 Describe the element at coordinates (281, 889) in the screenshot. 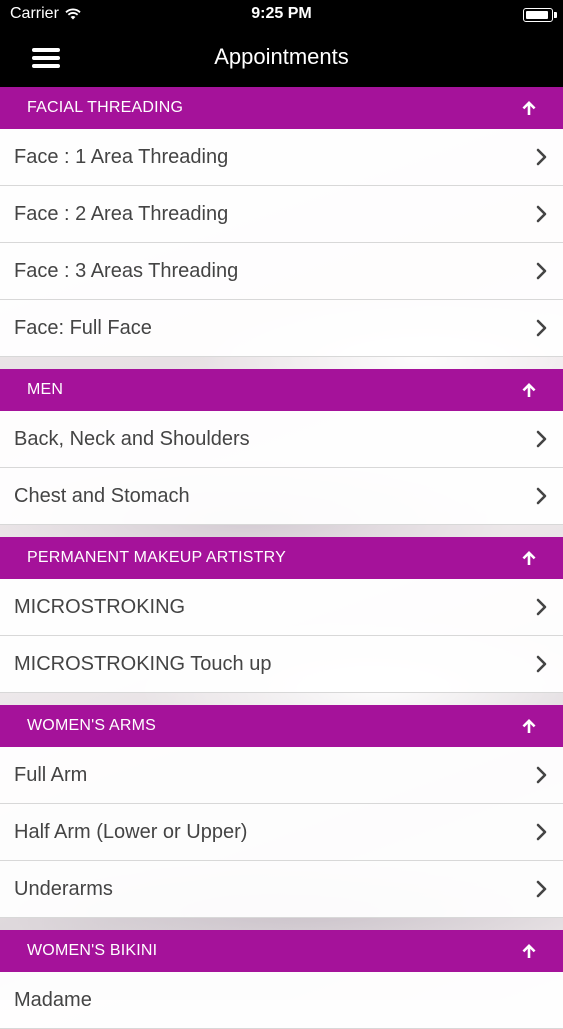

I see `list-item: Underarms` at that location.